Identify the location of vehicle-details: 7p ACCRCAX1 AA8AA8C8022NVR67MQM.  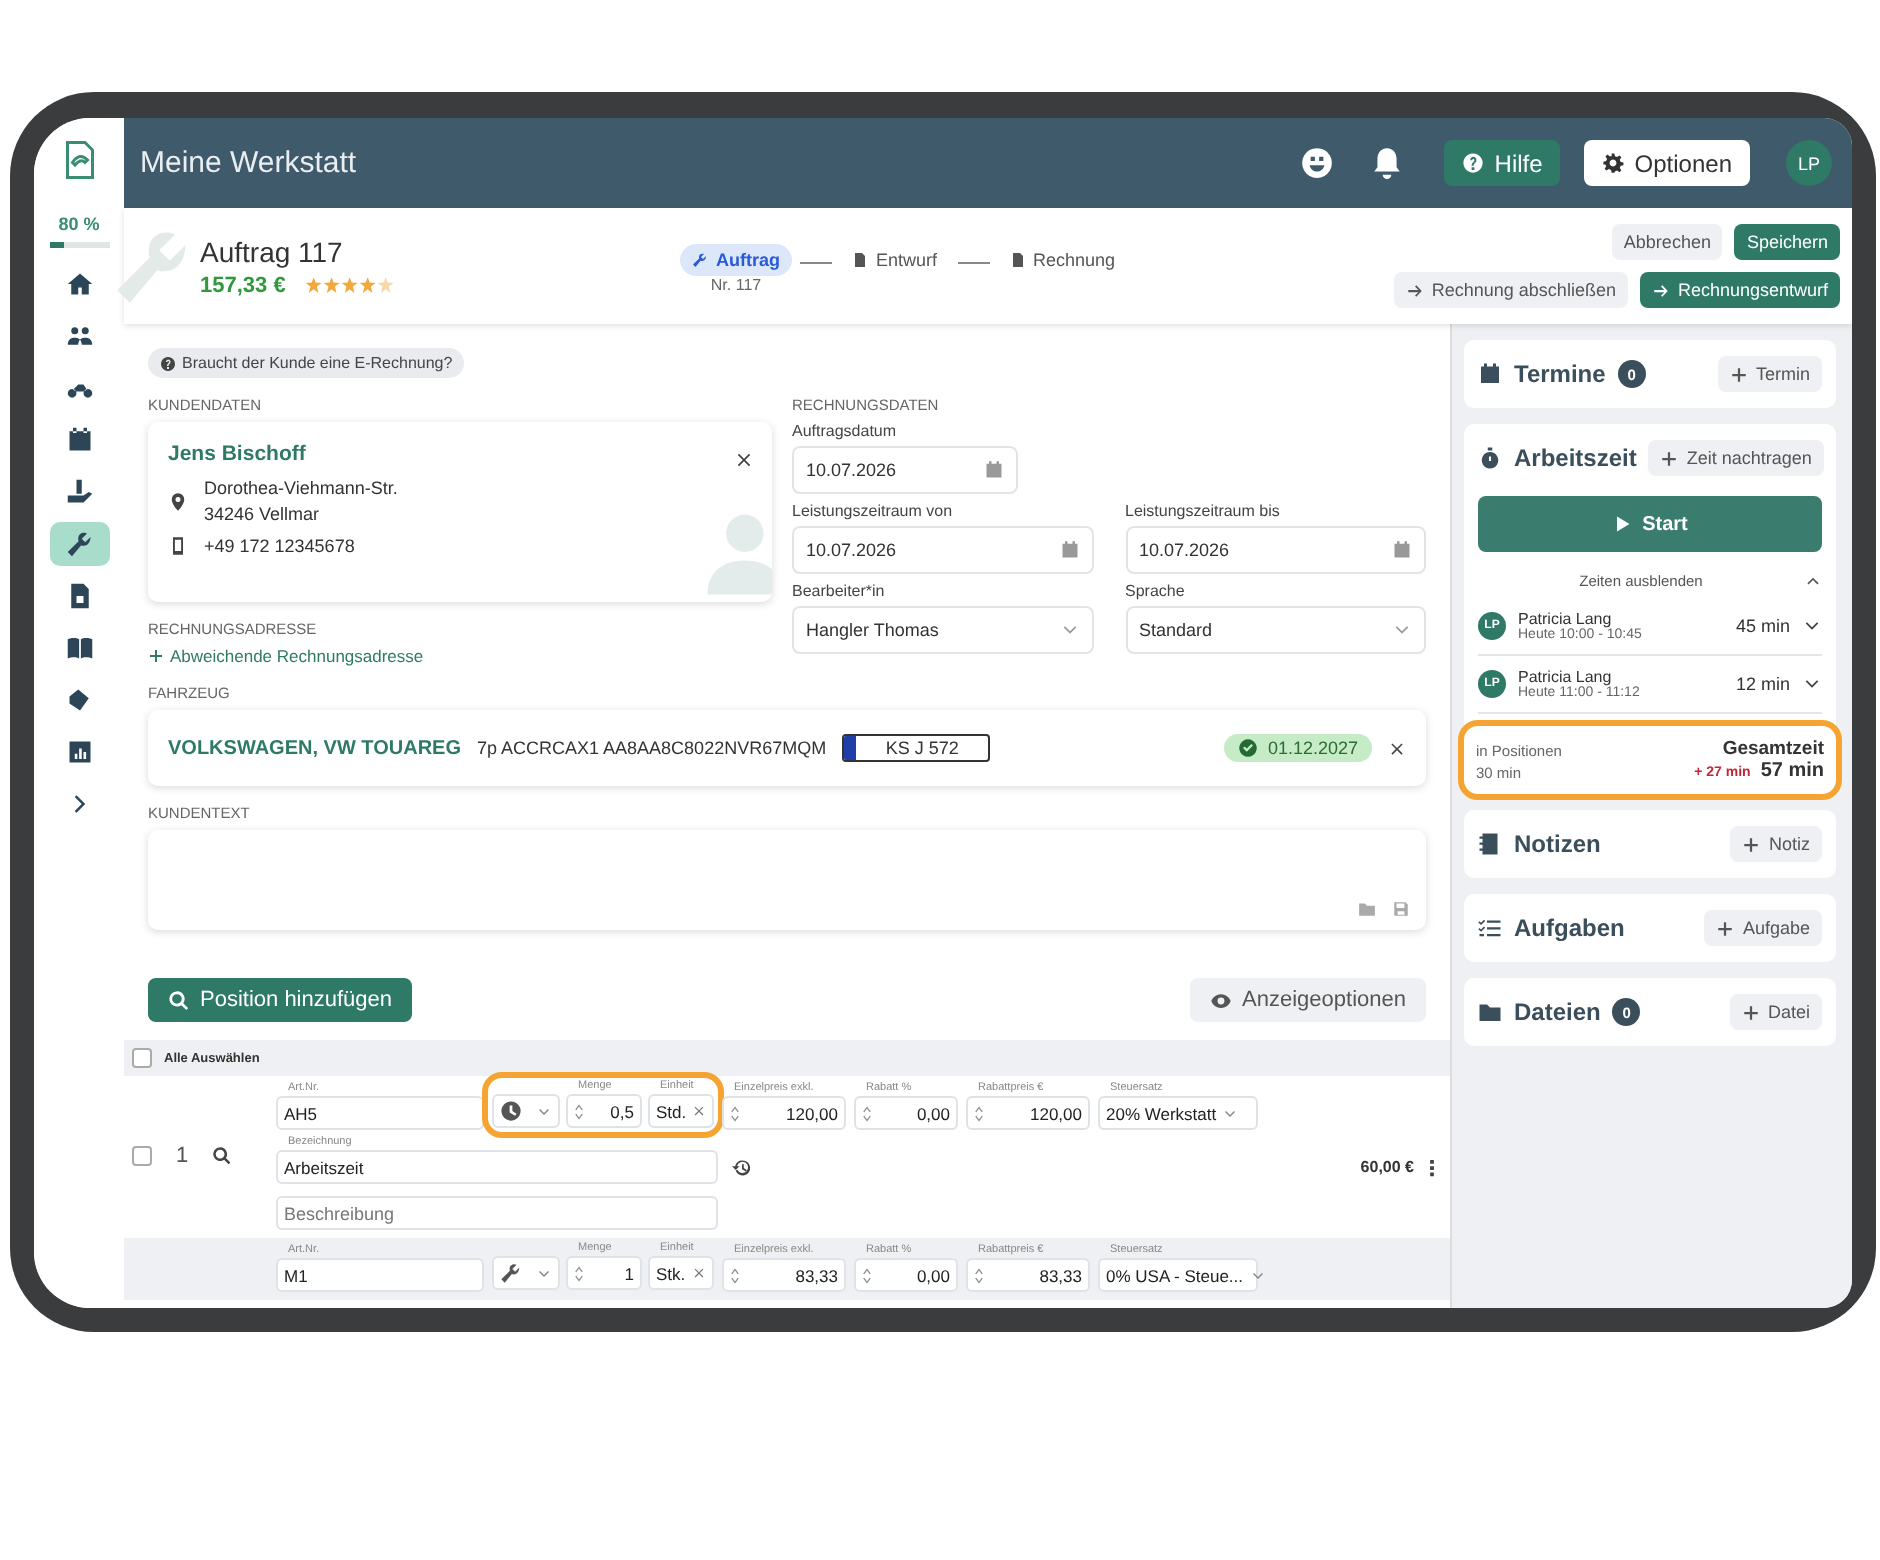
(652, 748).